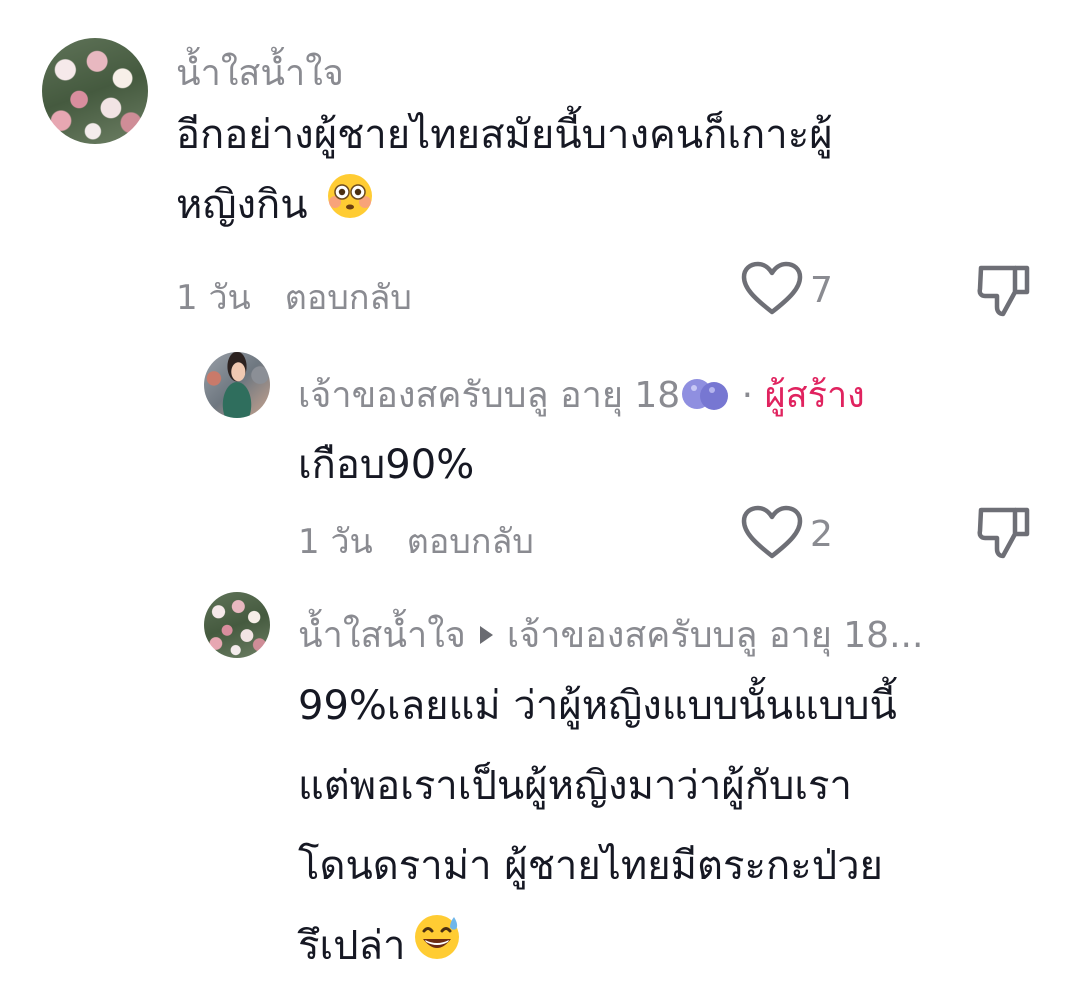  I want to click on like-count: 2, so click(821, 534).